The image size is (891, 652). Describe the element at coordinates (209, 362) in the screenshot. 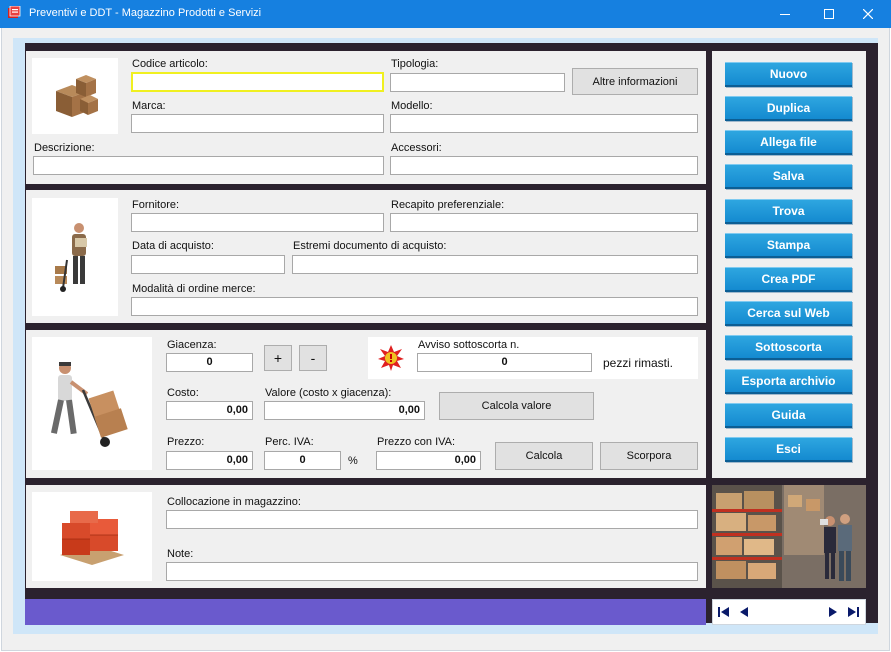

I see `giacenza-input: 0` at that location.